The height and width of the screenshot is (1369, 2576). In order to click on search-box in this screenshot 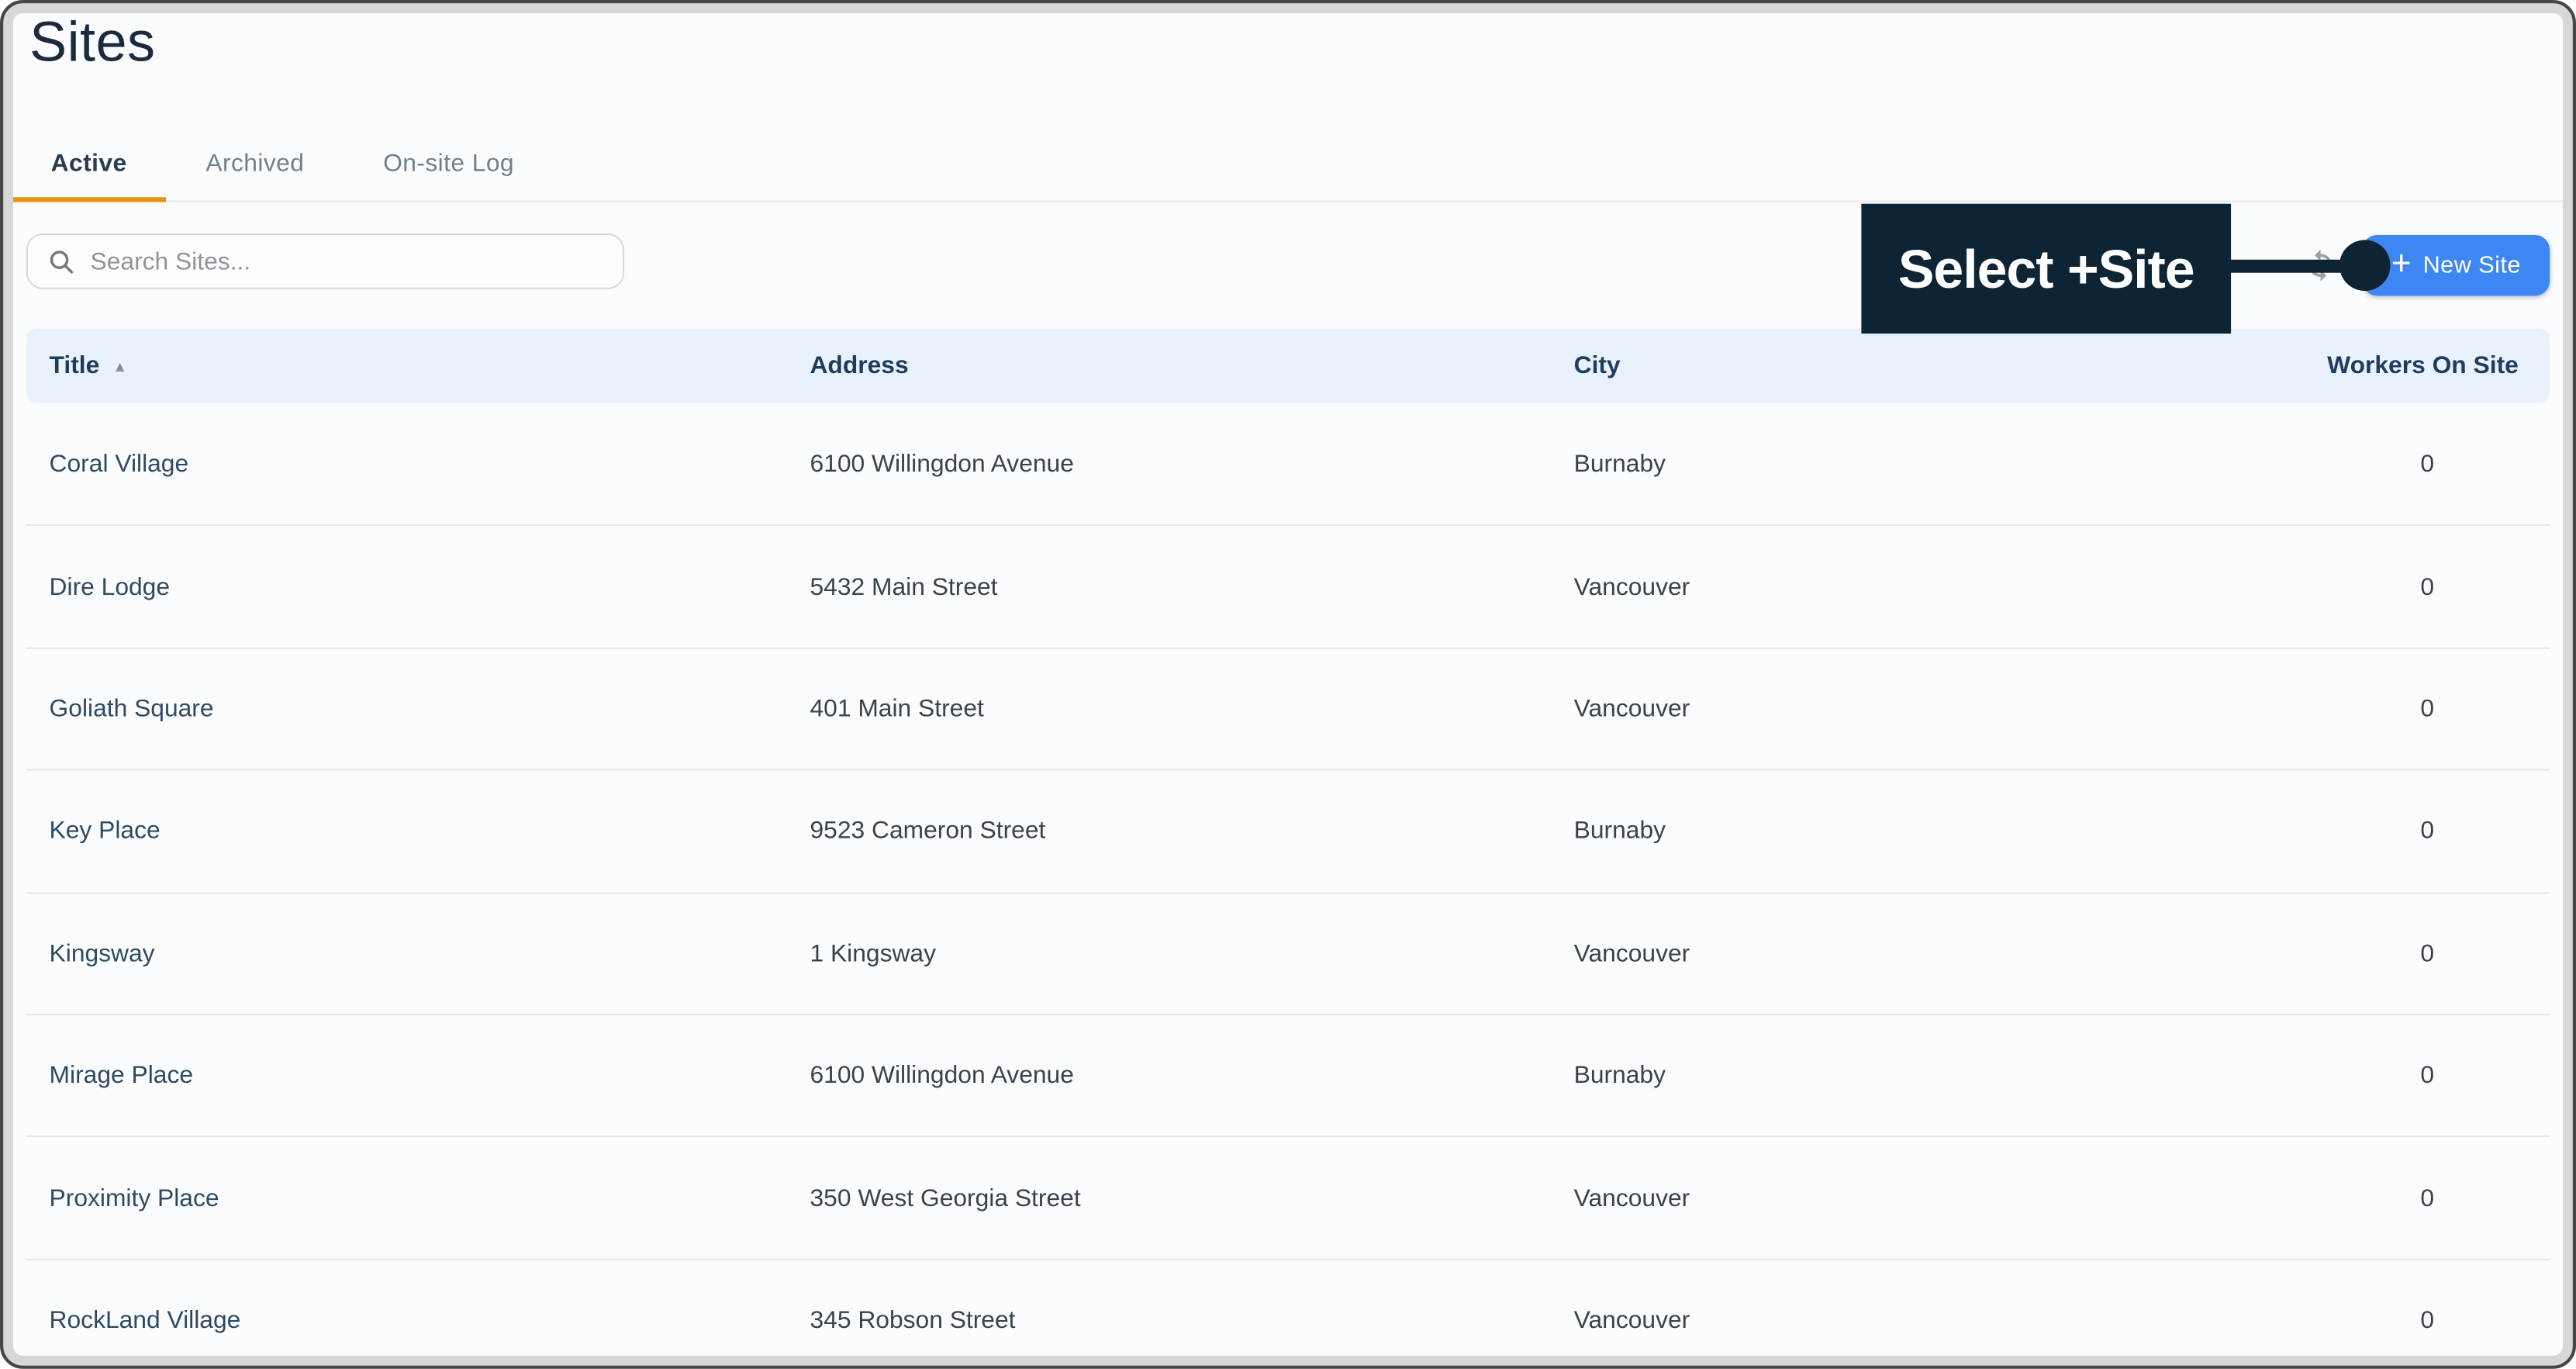, I will do `click(325, 261)`.